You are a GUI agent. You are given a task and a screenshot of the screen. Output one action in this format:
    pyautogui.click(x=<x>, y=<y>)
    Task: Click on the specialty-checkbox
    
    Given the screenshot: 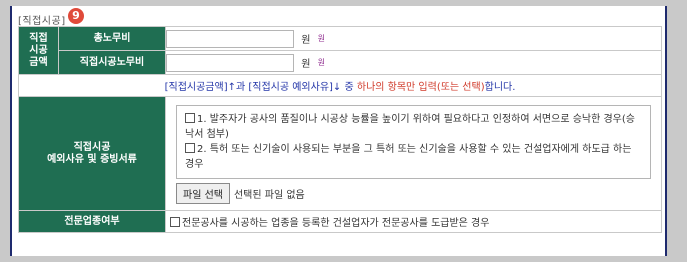 What is the action you would take?
    pyautogui.click(x=175, y=222)
    